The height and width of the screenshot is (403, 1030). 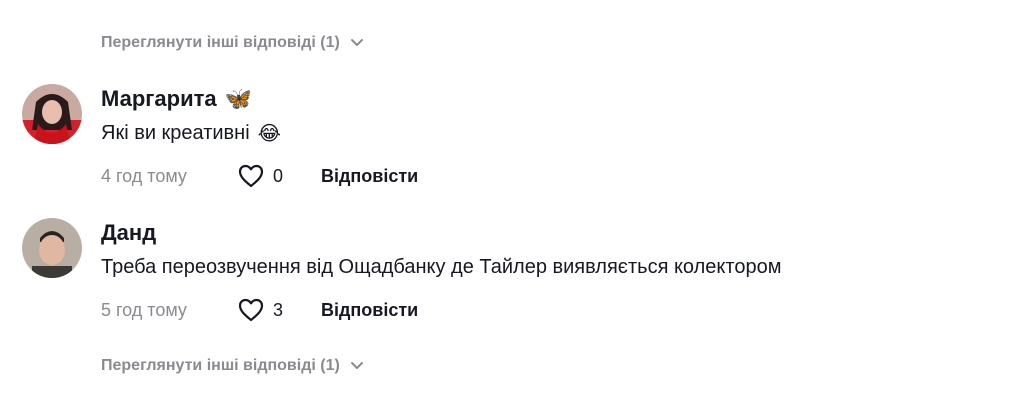 What do you see at coordinates (248, 1) in the screenshot?
I see `partial-heart-icon` at bounding box center [248, 1].